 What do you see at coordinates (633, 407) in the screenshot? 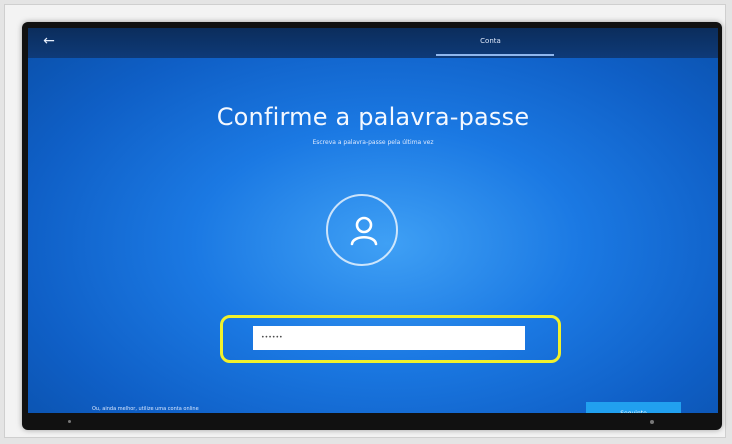
I see `next-button: Seguinte` at bounding box center [633, 407].